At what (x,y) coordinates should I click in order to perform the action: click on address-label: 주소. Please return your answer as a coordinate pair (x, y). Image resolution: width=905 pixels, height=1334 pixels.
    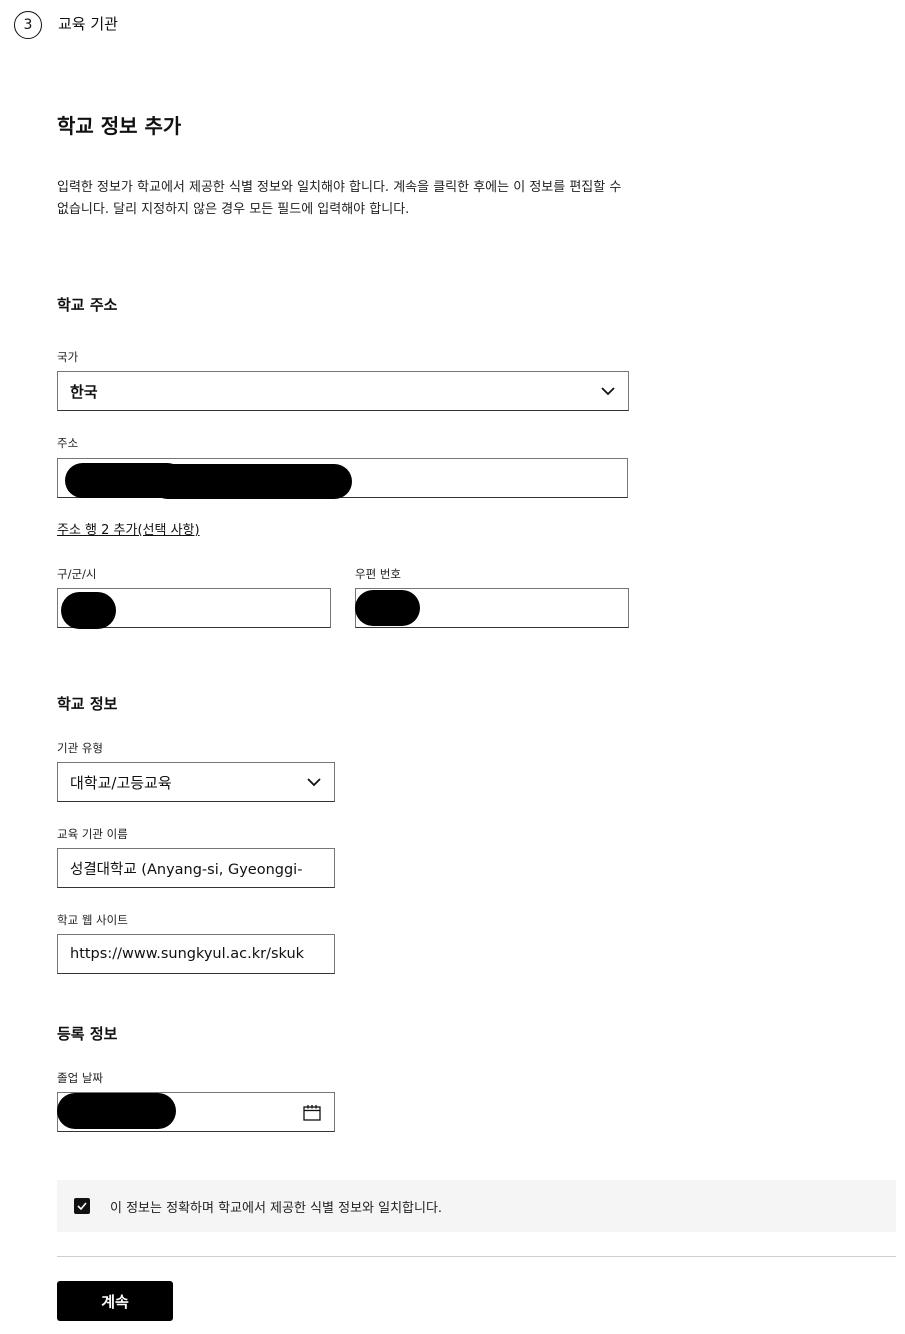
    Looking at the image, I should click on (68, 443).